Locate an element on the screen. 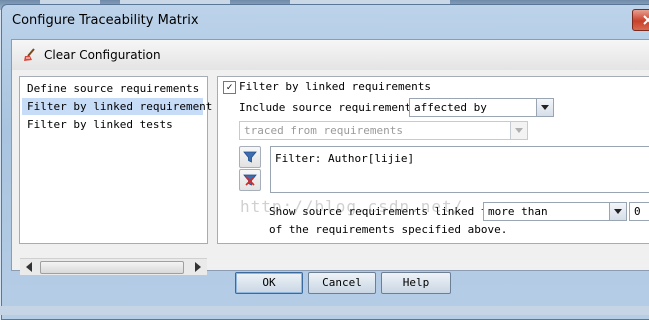 The image size is (649, 320). cancel-button: Cancel is located at coordinates (342, 283).